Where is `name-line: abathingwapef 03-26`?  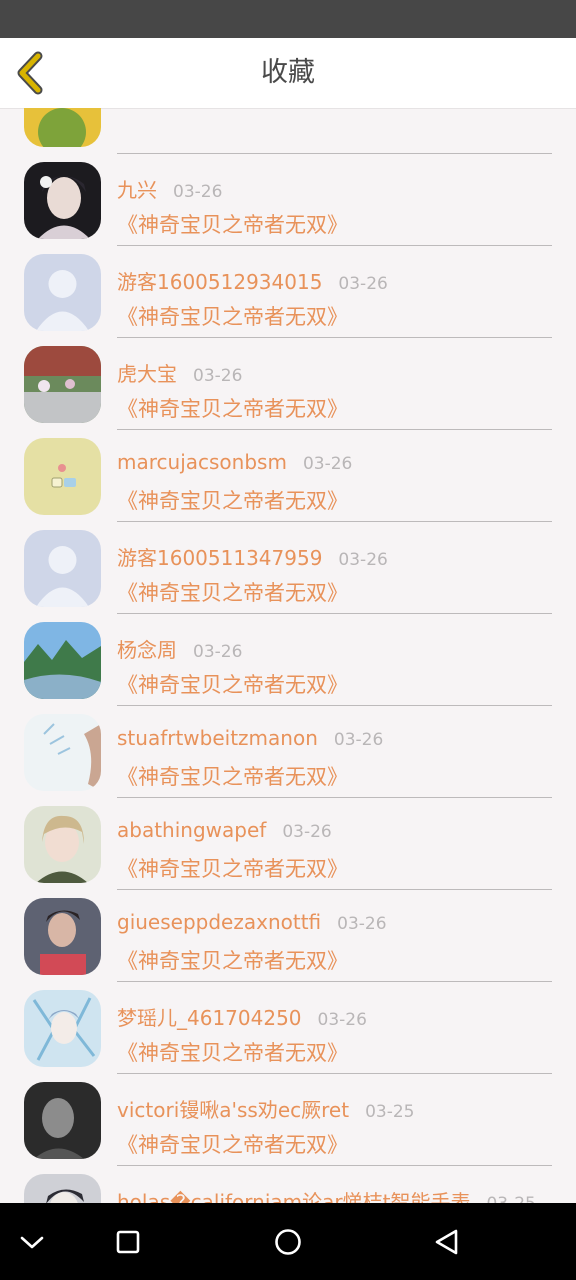 name-line: abathingwapef 03-26 is located at coordinates (224, 830).